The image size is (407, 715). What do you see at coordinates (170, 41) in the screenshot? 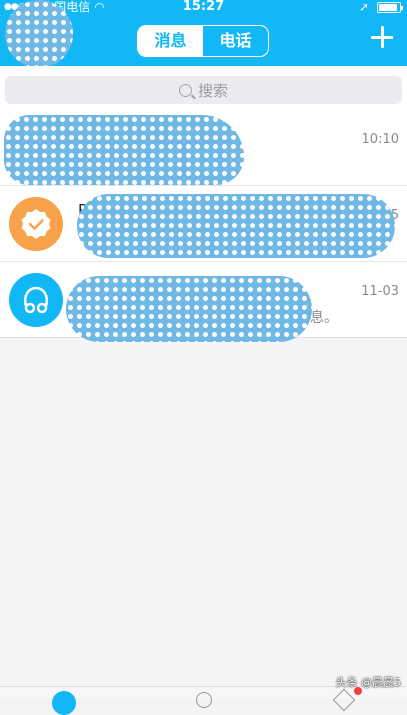
I see `tab-messages: 消息` at bounding box center [170, 41].